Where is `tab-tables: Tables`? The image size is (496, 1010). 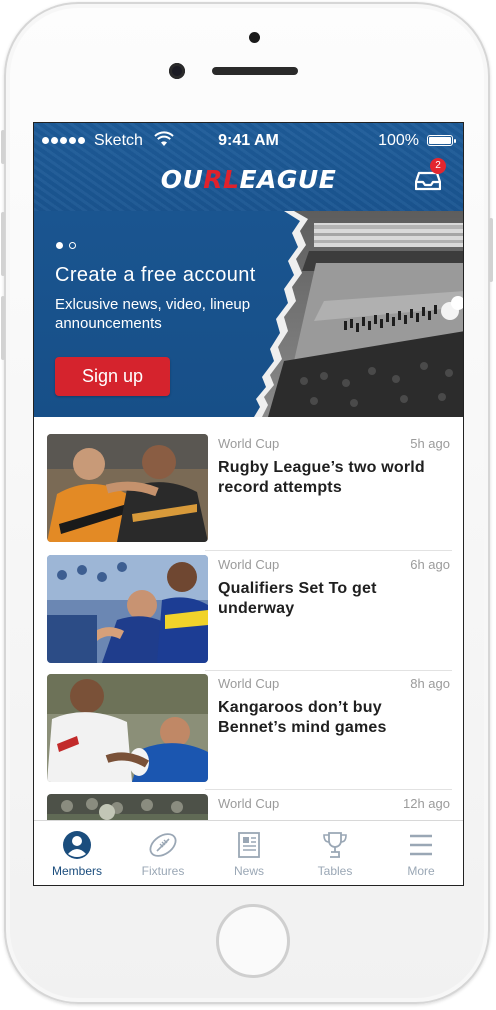
tab-tables: Tables is located at coordinates (335, 853).